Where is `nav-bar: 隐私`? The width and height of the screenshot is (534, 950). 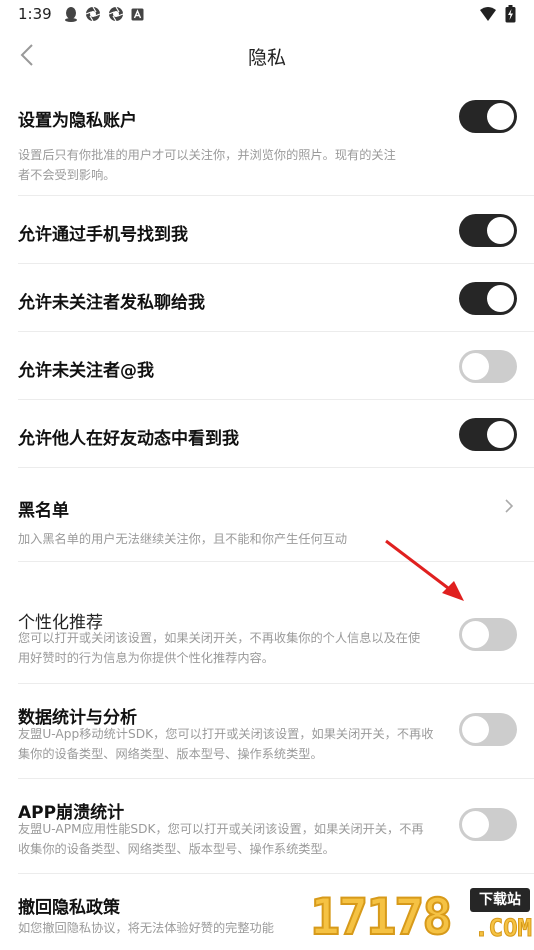
nav-bar: 隐私 is located at coordinates (267, 55).